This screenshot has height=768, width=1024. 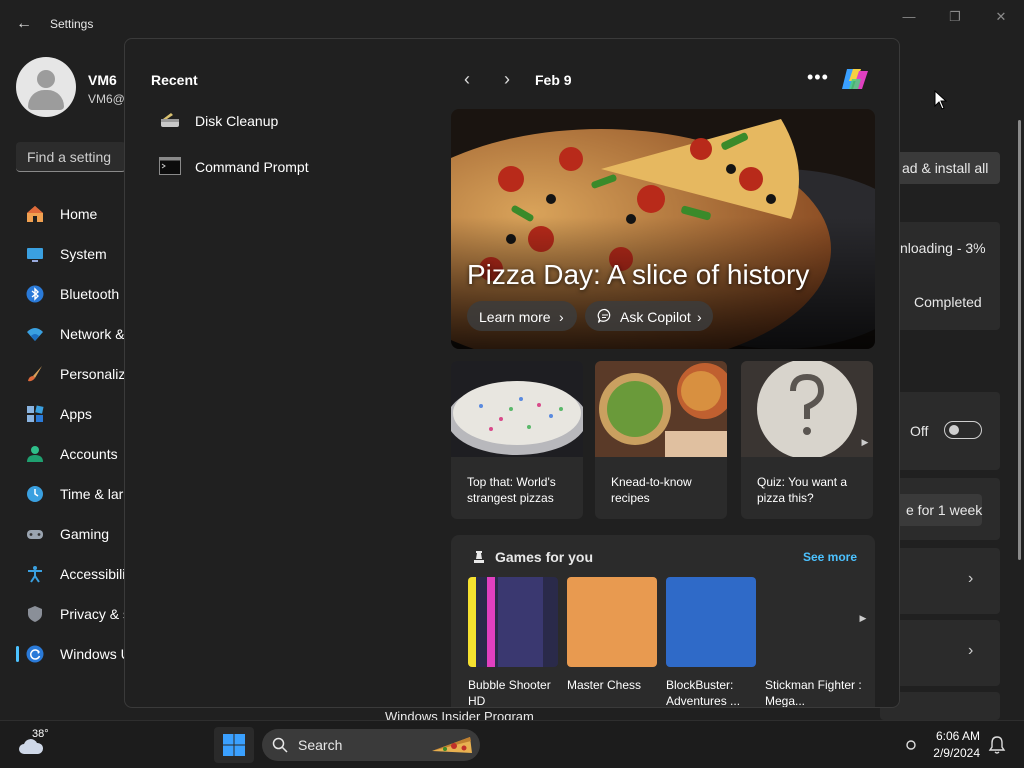 I want to click on sidebar-item-label: Gaming, so click(x=85, y=534).